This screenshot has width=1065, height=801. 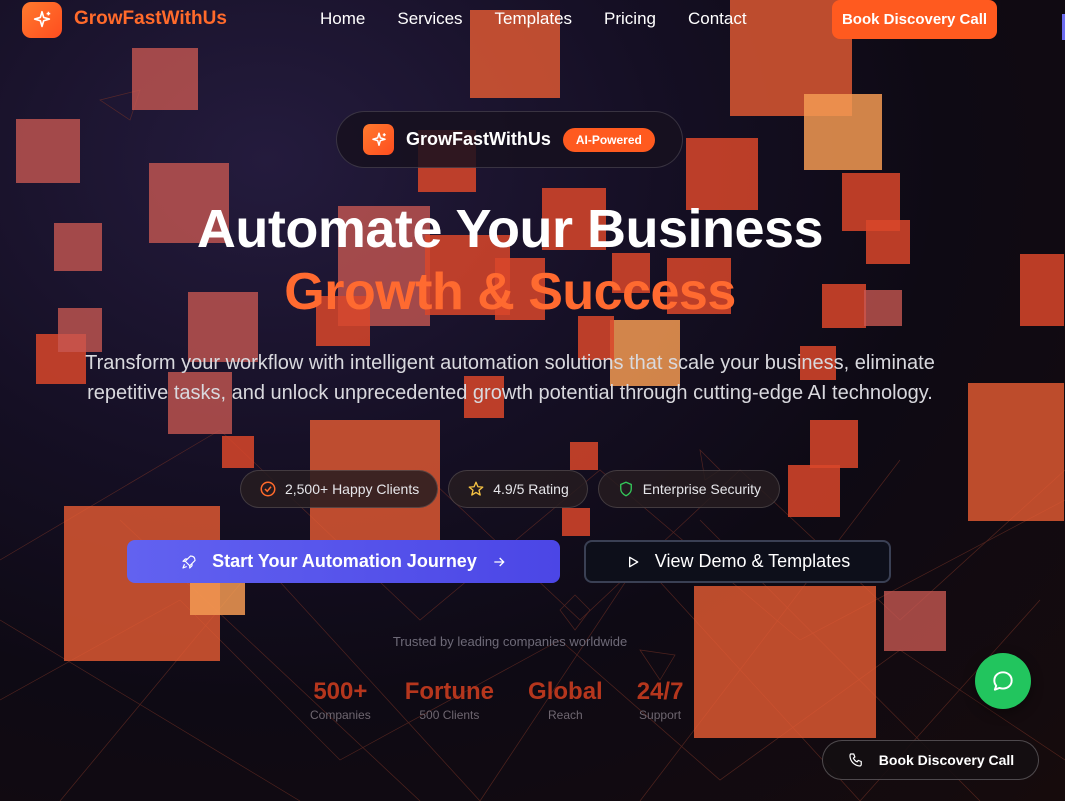 I want to click on stat-value: Fortune, so click(x=449, y=691).